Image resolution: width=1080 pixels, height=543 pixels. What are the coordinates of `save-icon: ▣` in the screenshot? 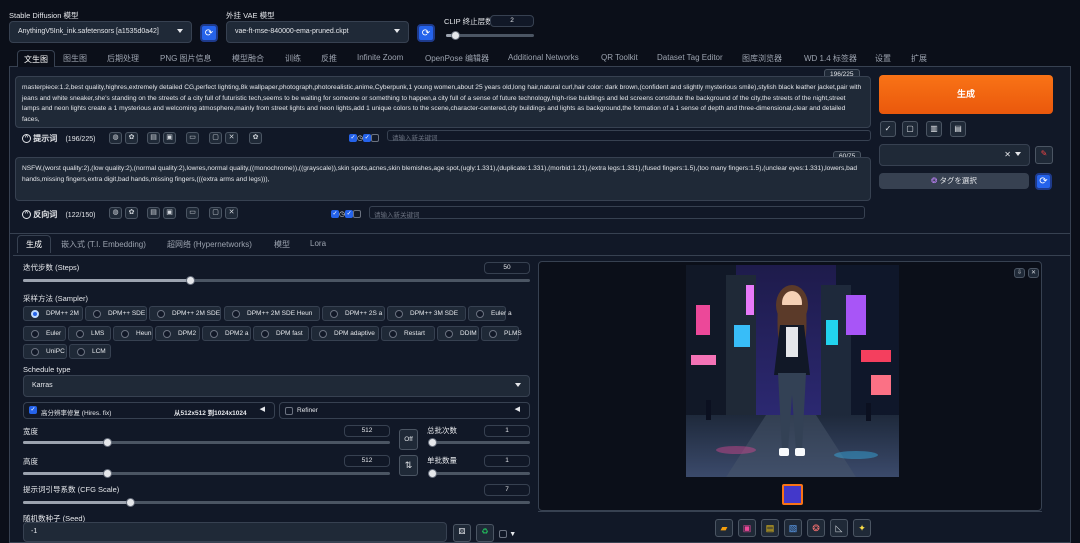 It's located at (747, 528).